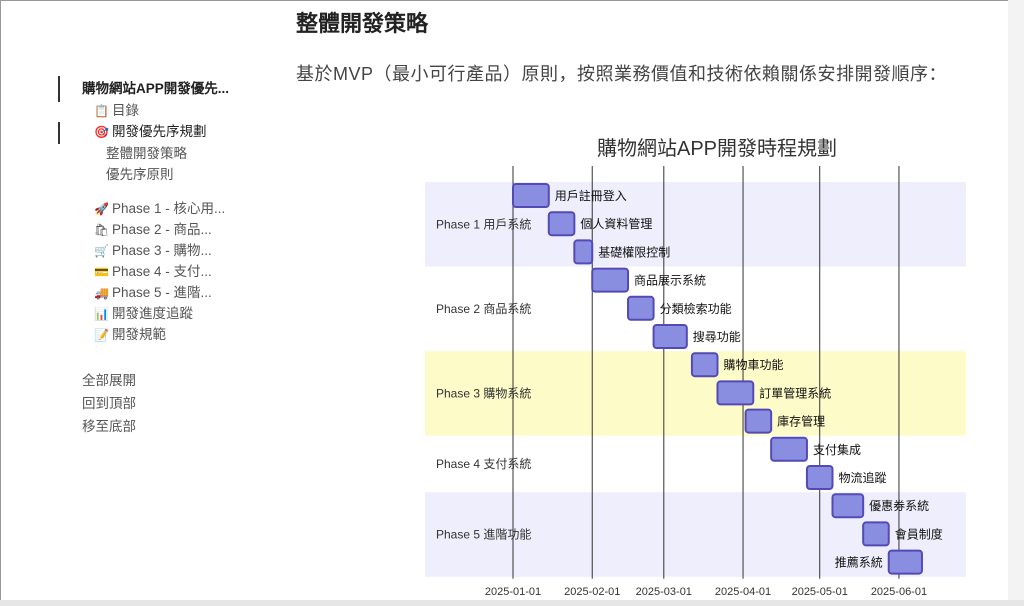 The height and width of the screenshot is (606, 1024). I want to click on toc-subitem-priority-principles: 優先序原則, so click(140, 174).